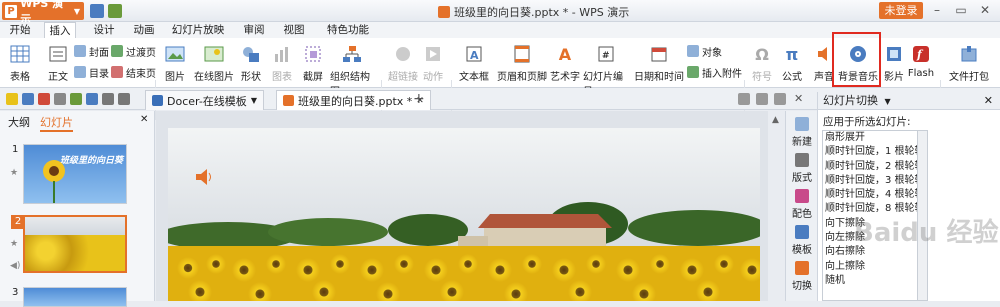 The image size is (1000, 307). I want to click on print-icon, so click(60, 99).